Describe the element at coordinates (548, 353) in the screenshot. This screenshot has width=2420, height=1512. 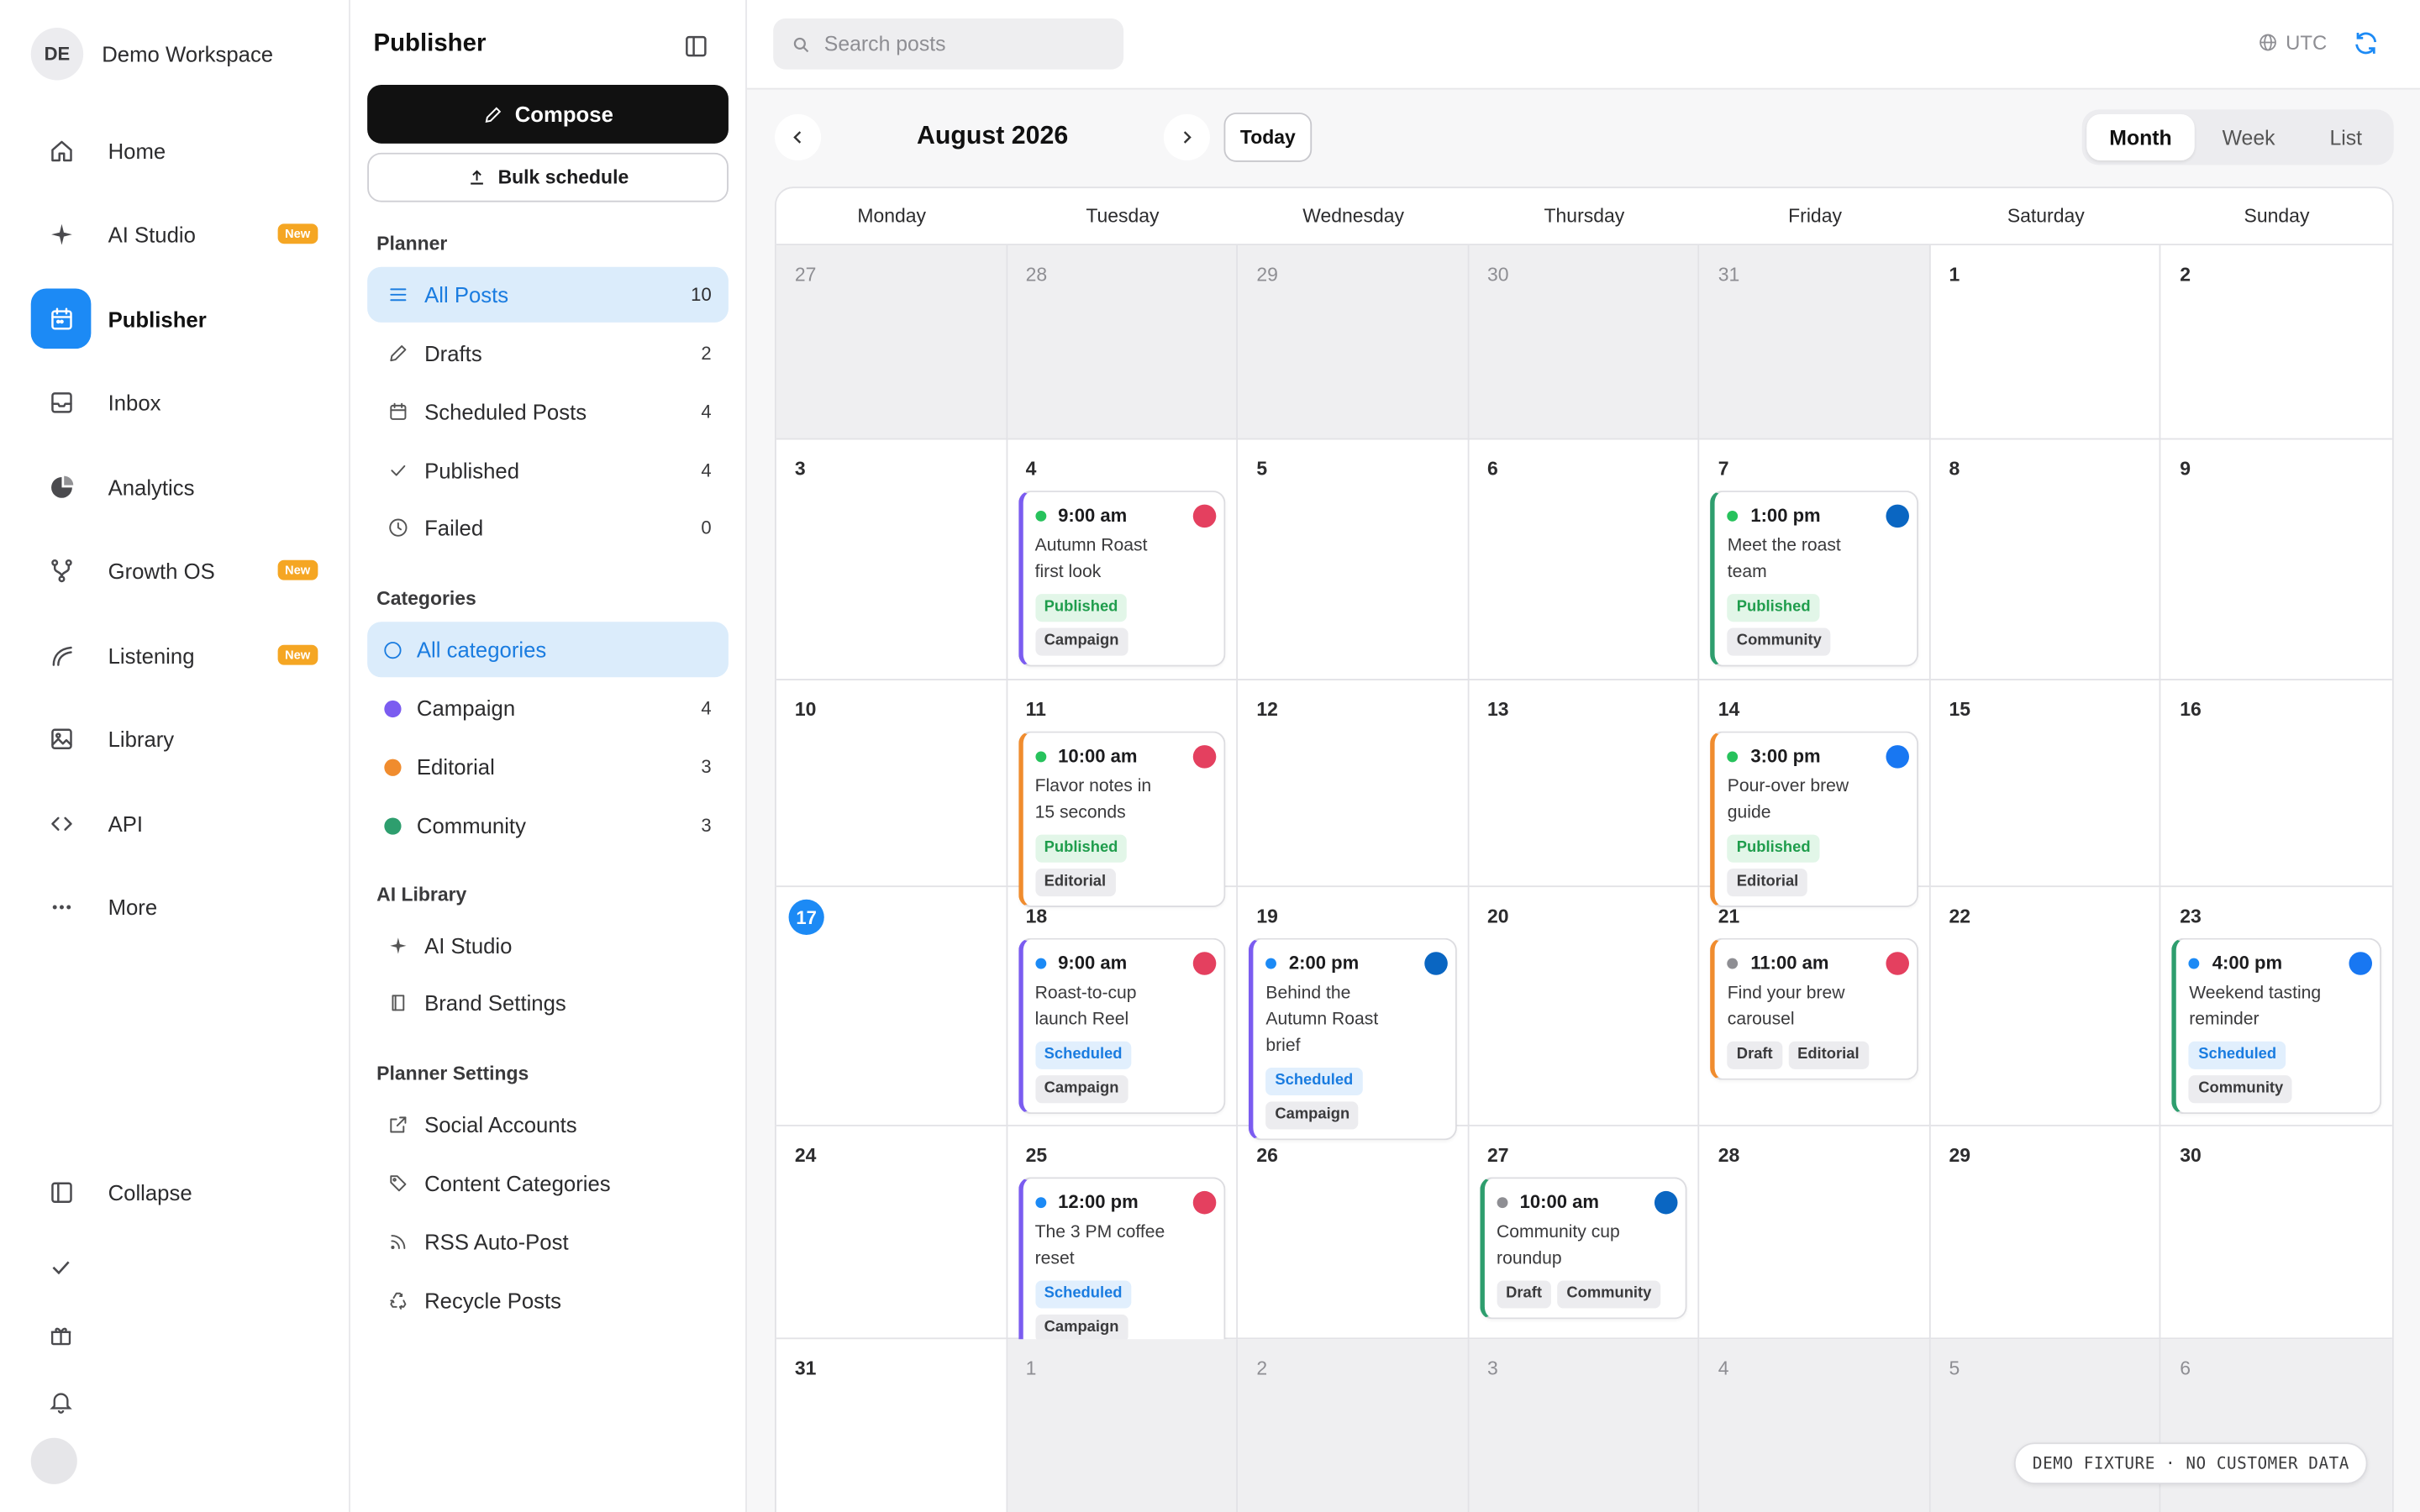
I see `planner-drafts: Drafts 2` at that location.